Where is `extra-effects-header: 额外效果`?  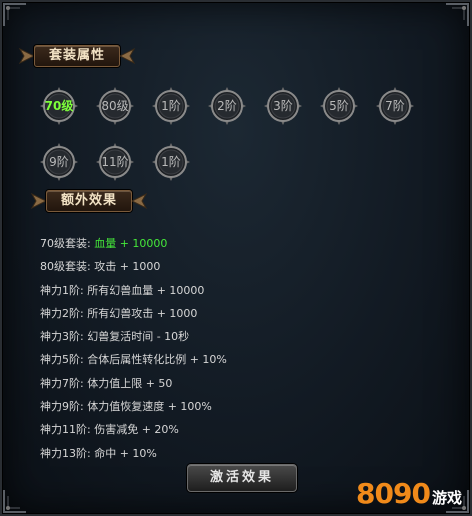 extra-effects-header: 额外效果 is located at coordinates (89, 201).